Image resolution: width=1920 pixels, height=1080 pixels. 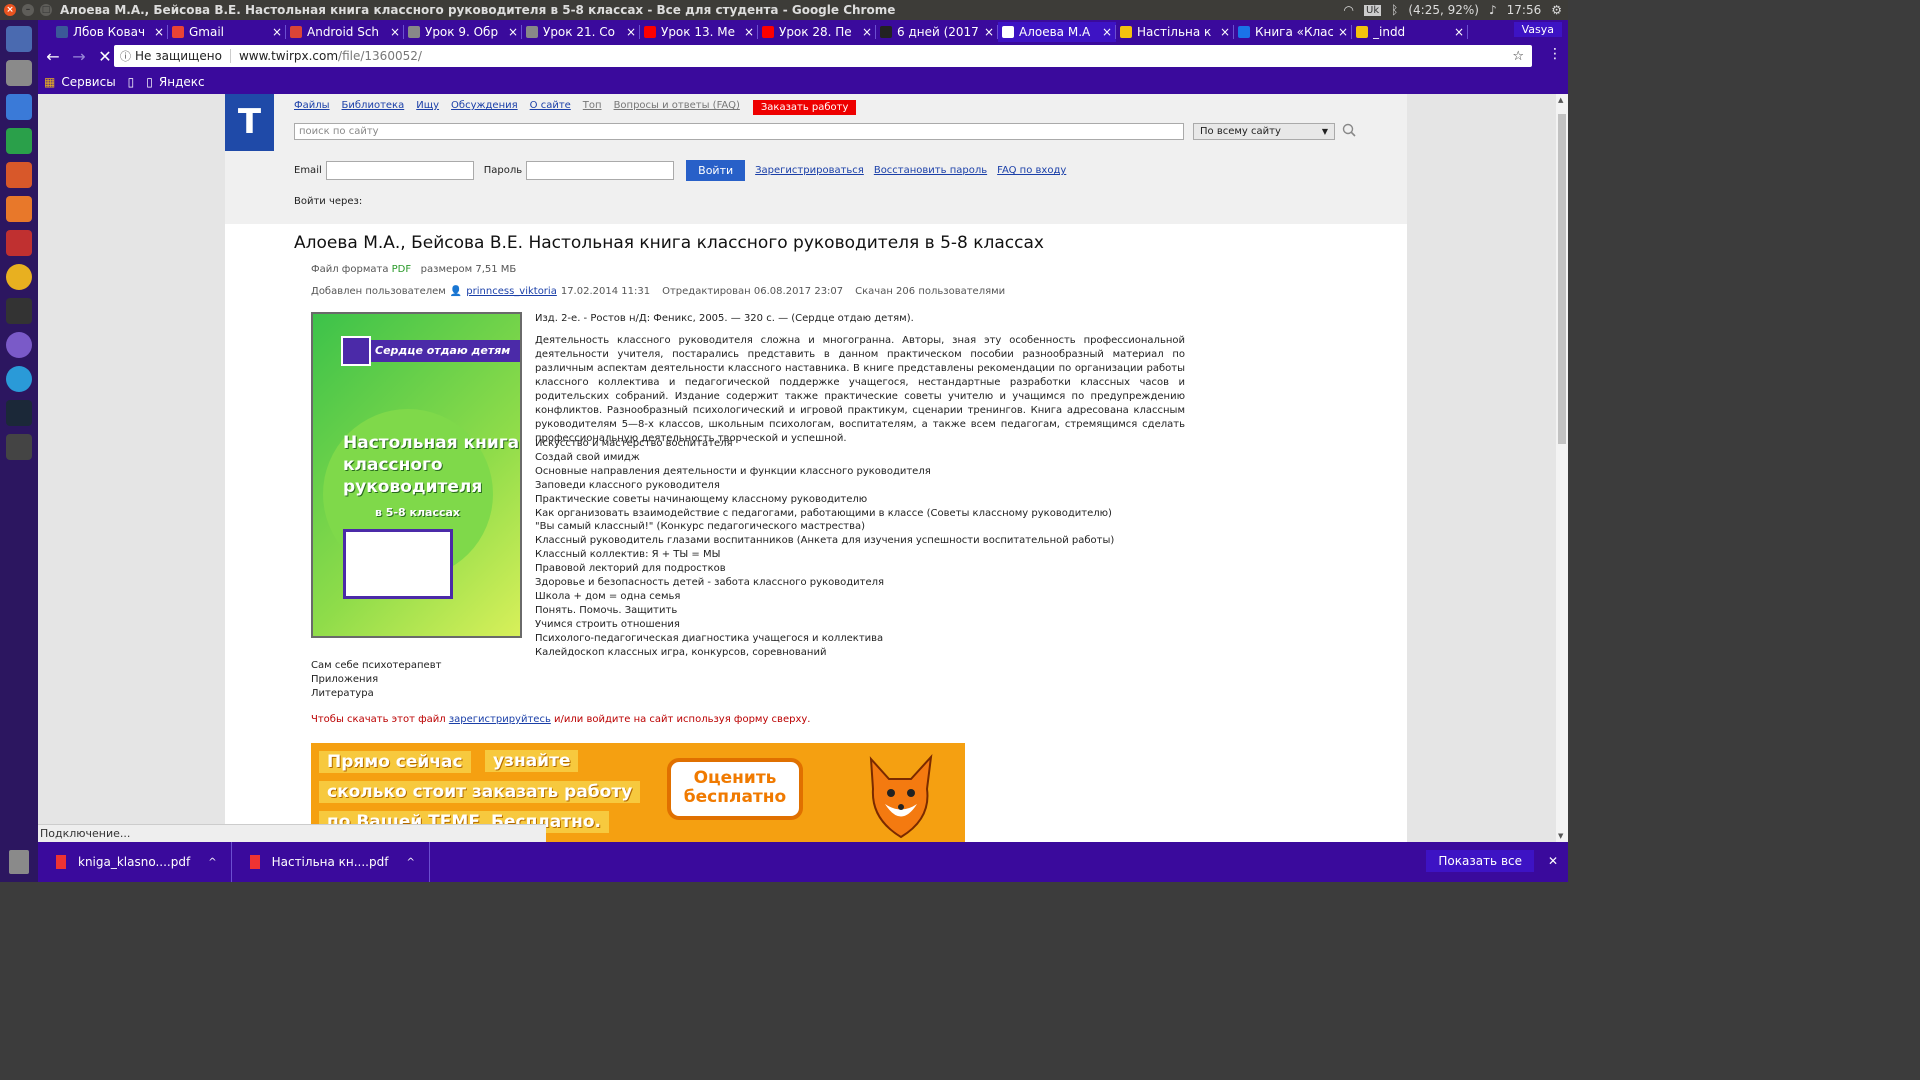 I want to click on writer-icon, so click(x=19, y=107).